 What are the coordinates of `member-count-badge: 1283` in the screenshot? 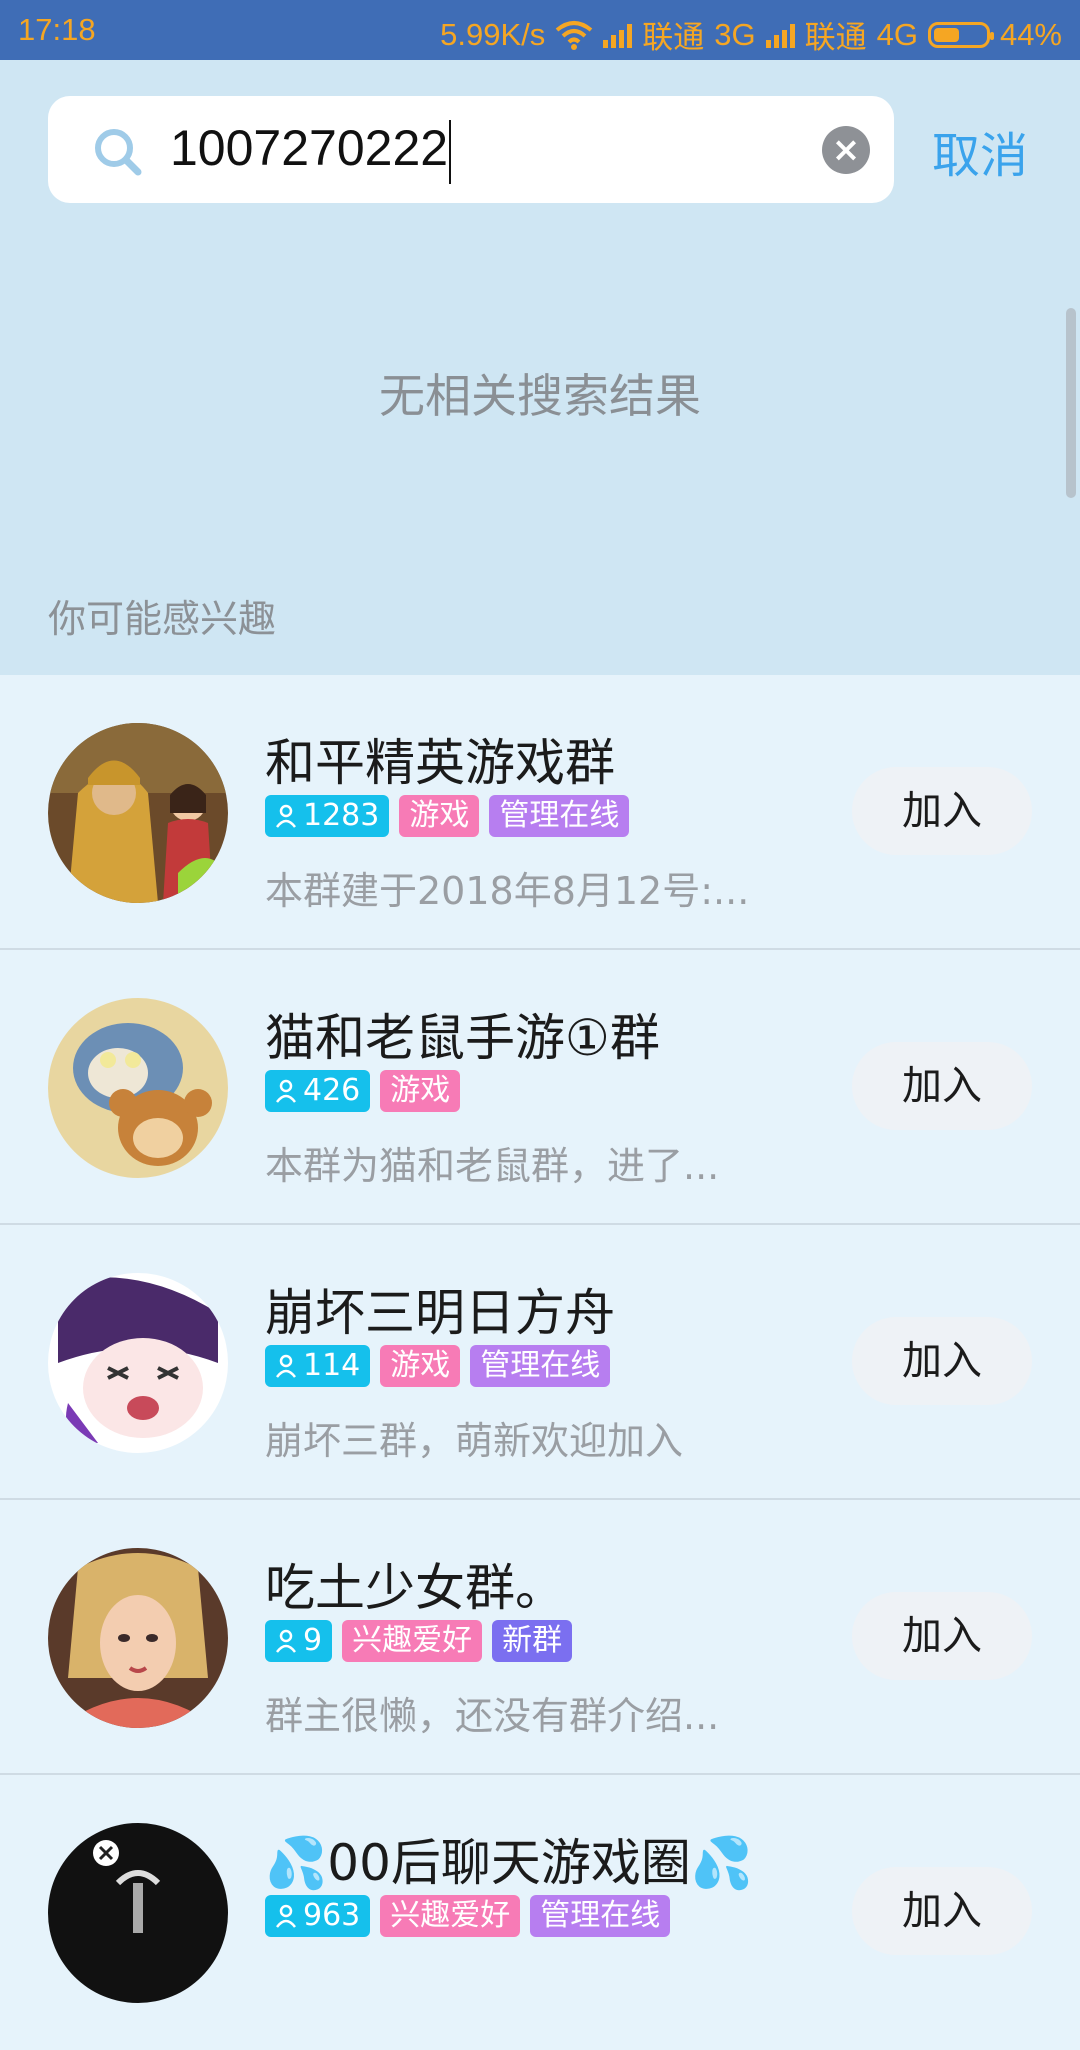 It's located at (327, 816).